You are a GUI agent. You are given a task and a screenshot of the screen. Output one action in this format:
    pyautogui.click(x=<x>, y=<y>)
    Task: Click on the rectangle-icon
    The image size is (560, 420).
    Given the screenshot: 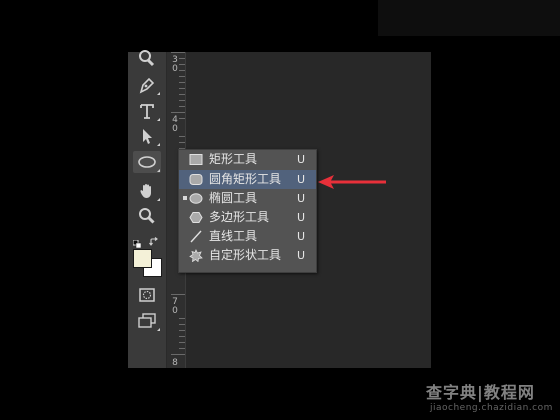 What is the action you would take?
    pyautogui.click(x=196, y=159)
    